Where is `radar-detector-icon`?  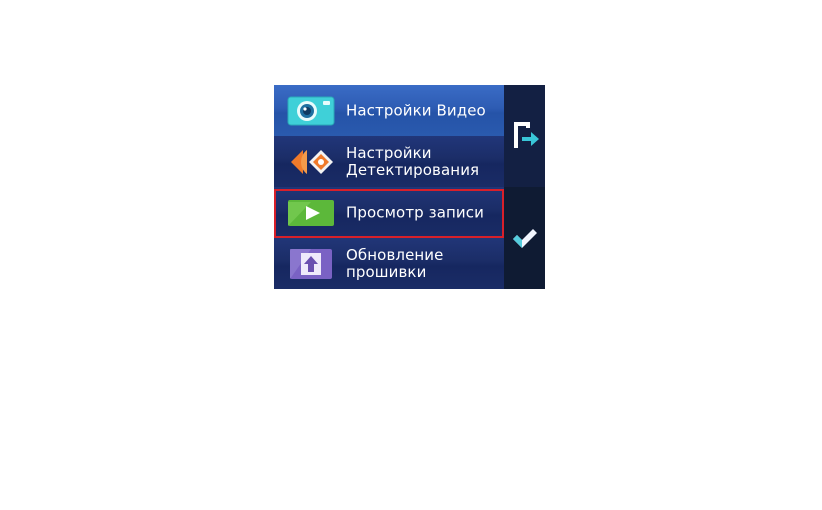 radar-detector-icon is located at coordinates (311, 162).